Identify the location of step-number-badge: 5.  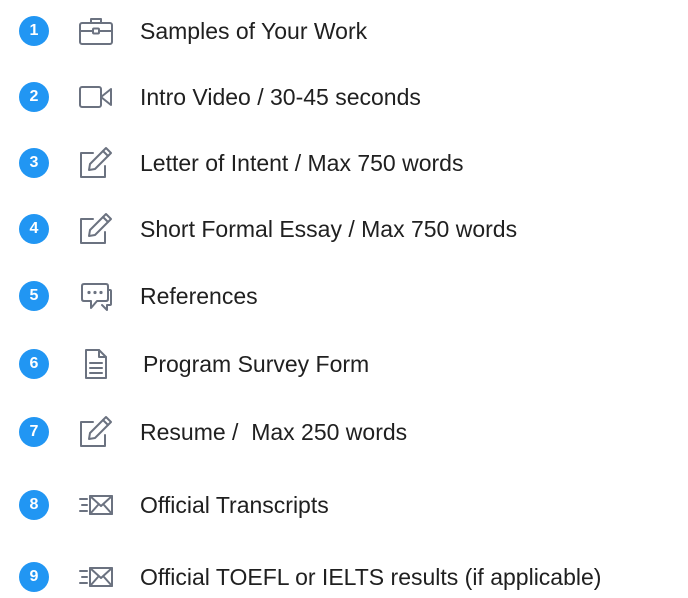
(34, 296).